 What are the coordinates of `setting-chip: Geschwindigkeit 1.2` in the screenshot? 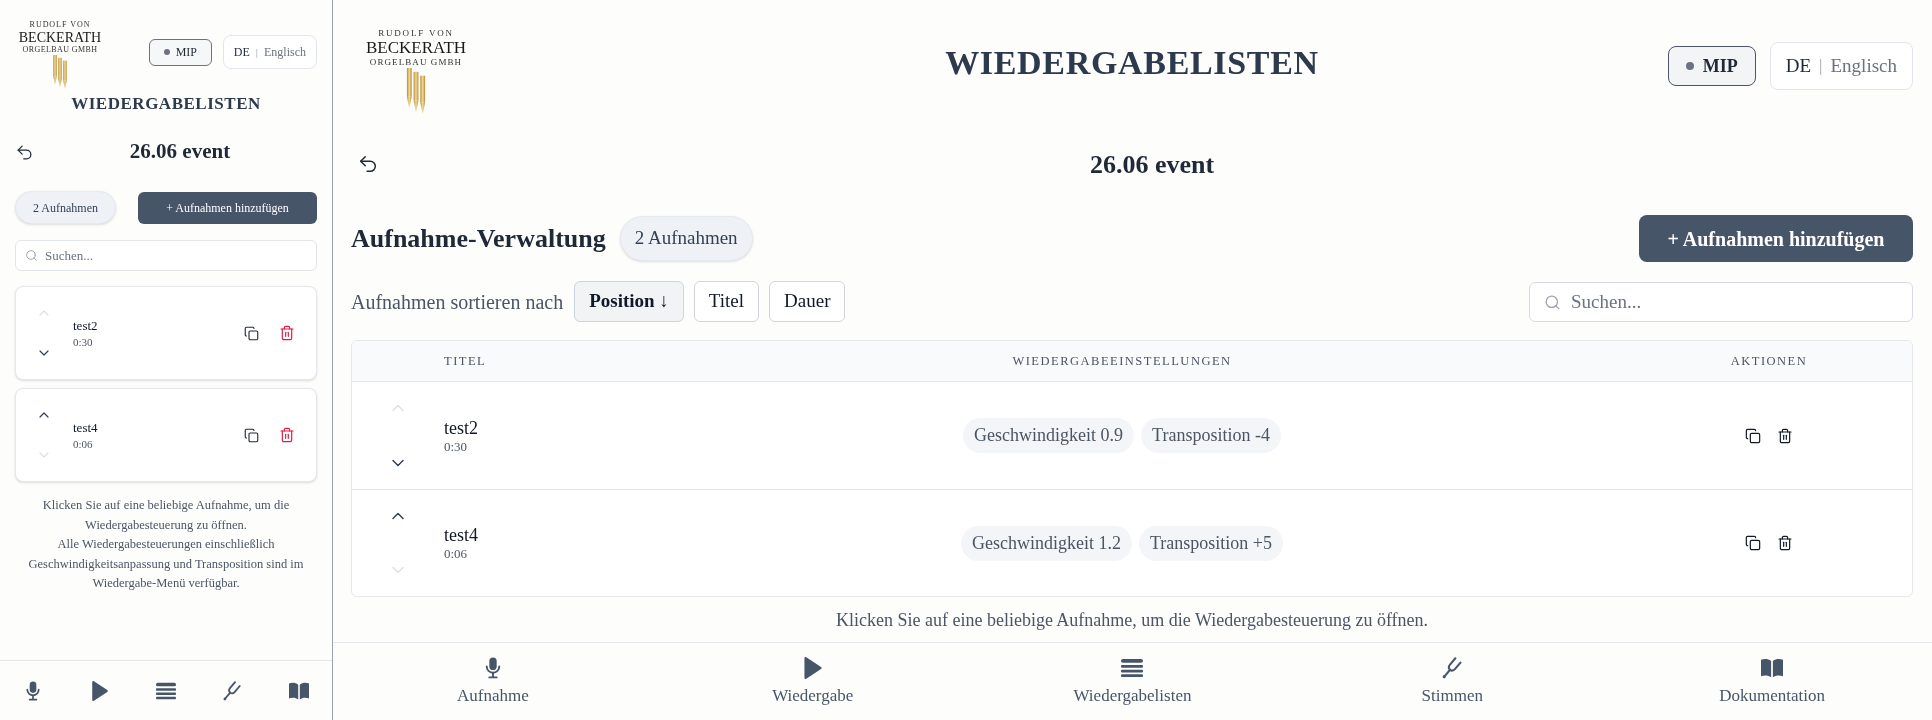 It's located at (1046, 543).